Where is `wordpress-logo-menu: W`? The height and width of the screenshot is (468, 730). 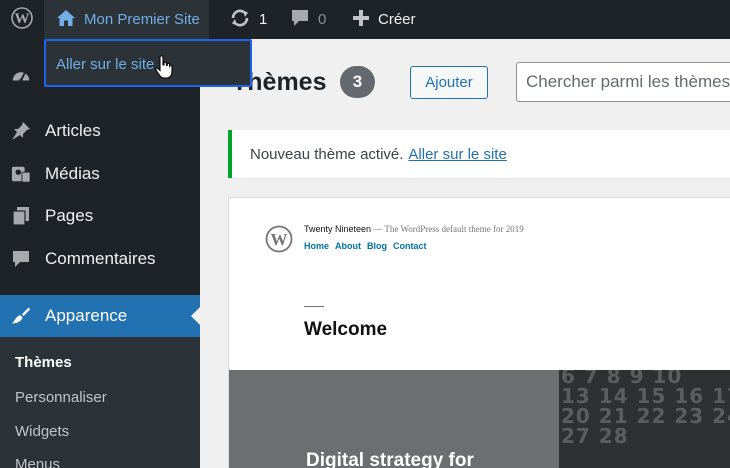 wordpress-logo-menu: W is located at coordinates (22, 19).